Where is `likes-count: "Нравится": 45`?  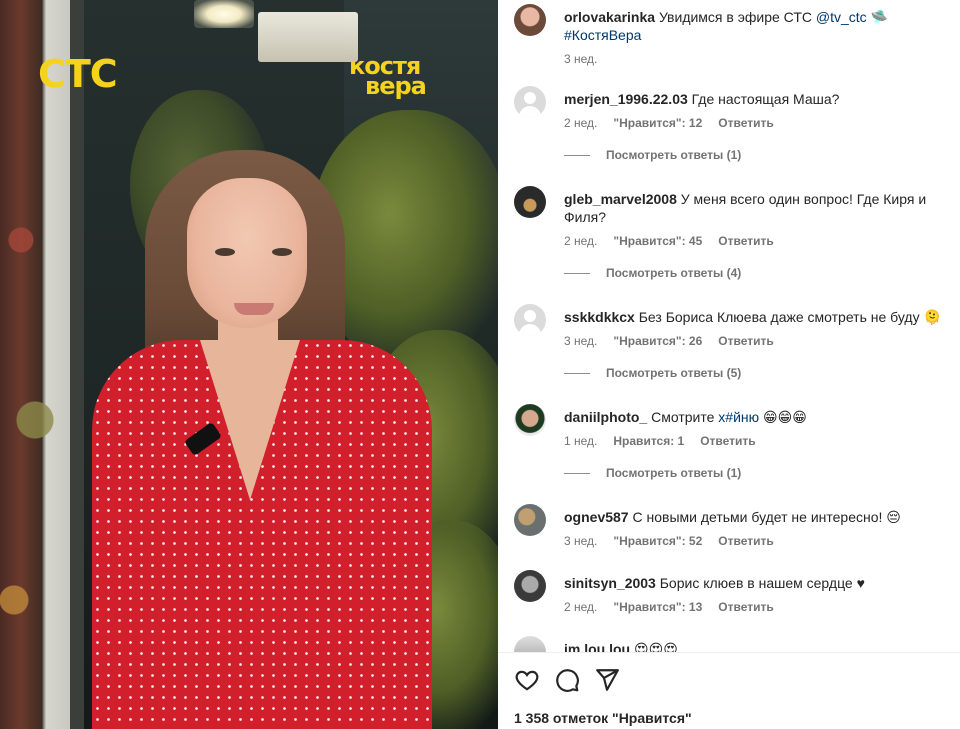
likes-count: "Нравится": 45 is located at coordinates (657, 241).